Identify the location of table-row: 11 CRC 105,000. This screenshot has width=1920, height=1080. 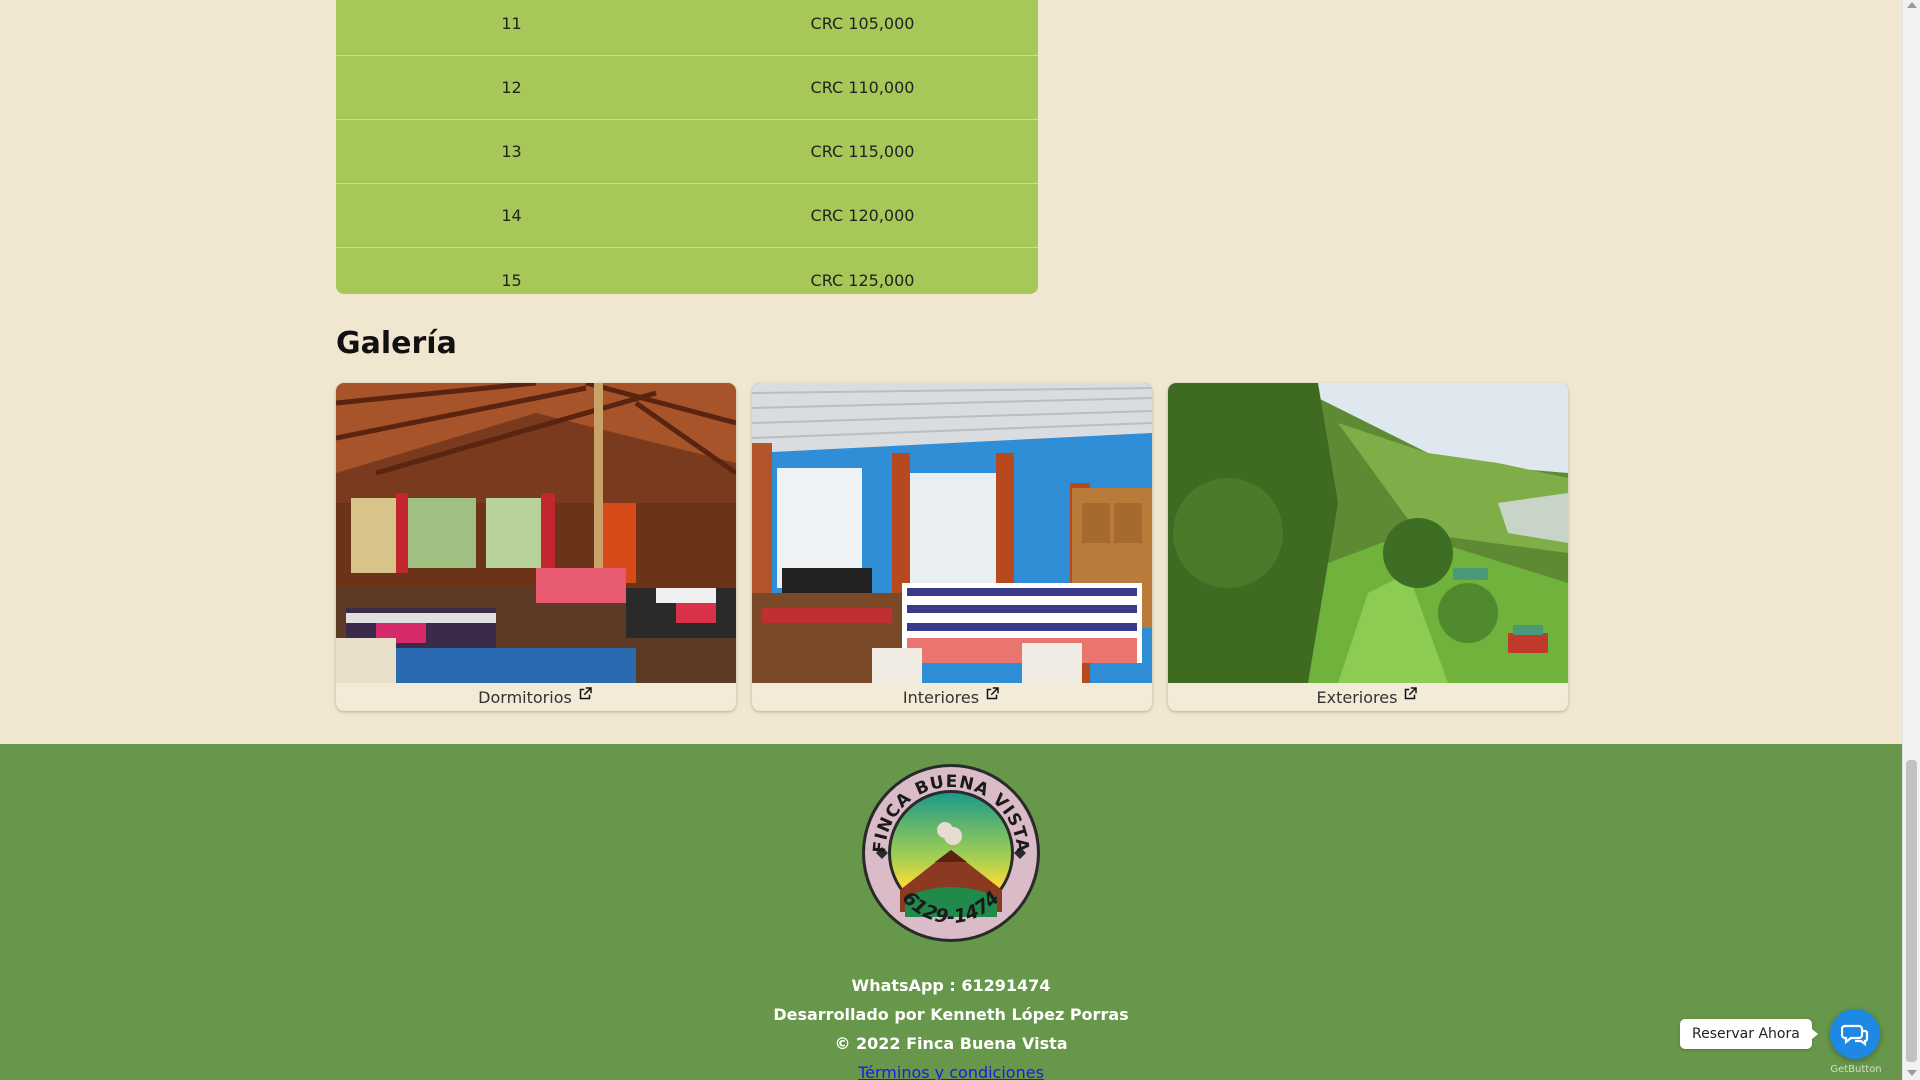
(687, 28).